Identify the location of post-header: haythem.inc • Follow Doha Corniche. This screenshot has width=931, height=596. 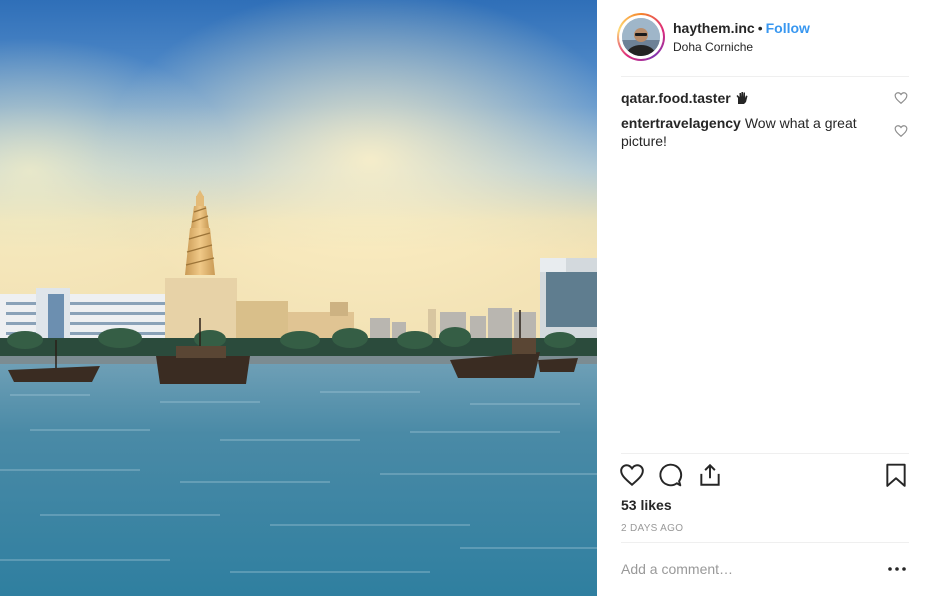
(764, 38).